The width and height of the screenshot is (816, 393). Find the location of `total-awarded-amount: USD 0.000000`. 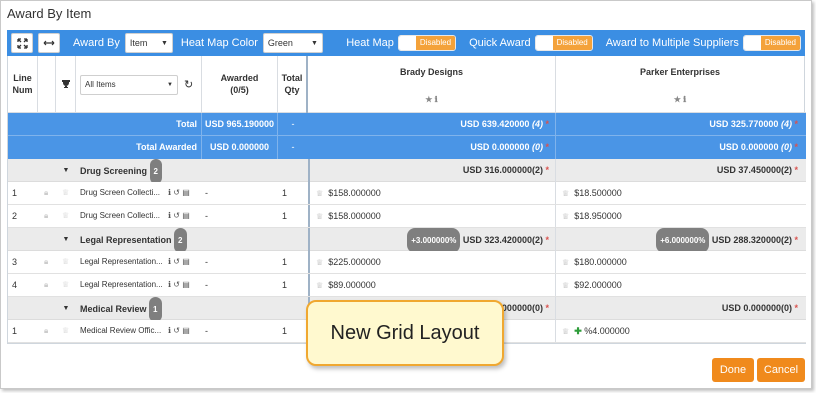

total-awarded-amount: USD 0.000000 is located at coordinates (500, 147).